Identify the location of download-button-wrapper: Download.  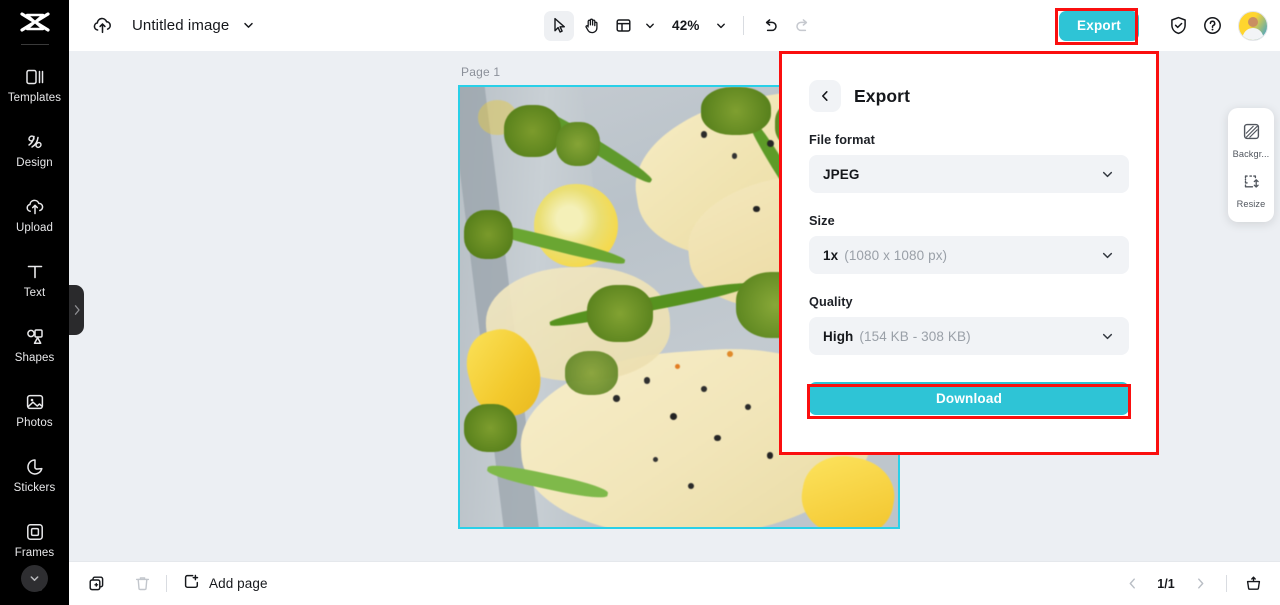
(969, 400).